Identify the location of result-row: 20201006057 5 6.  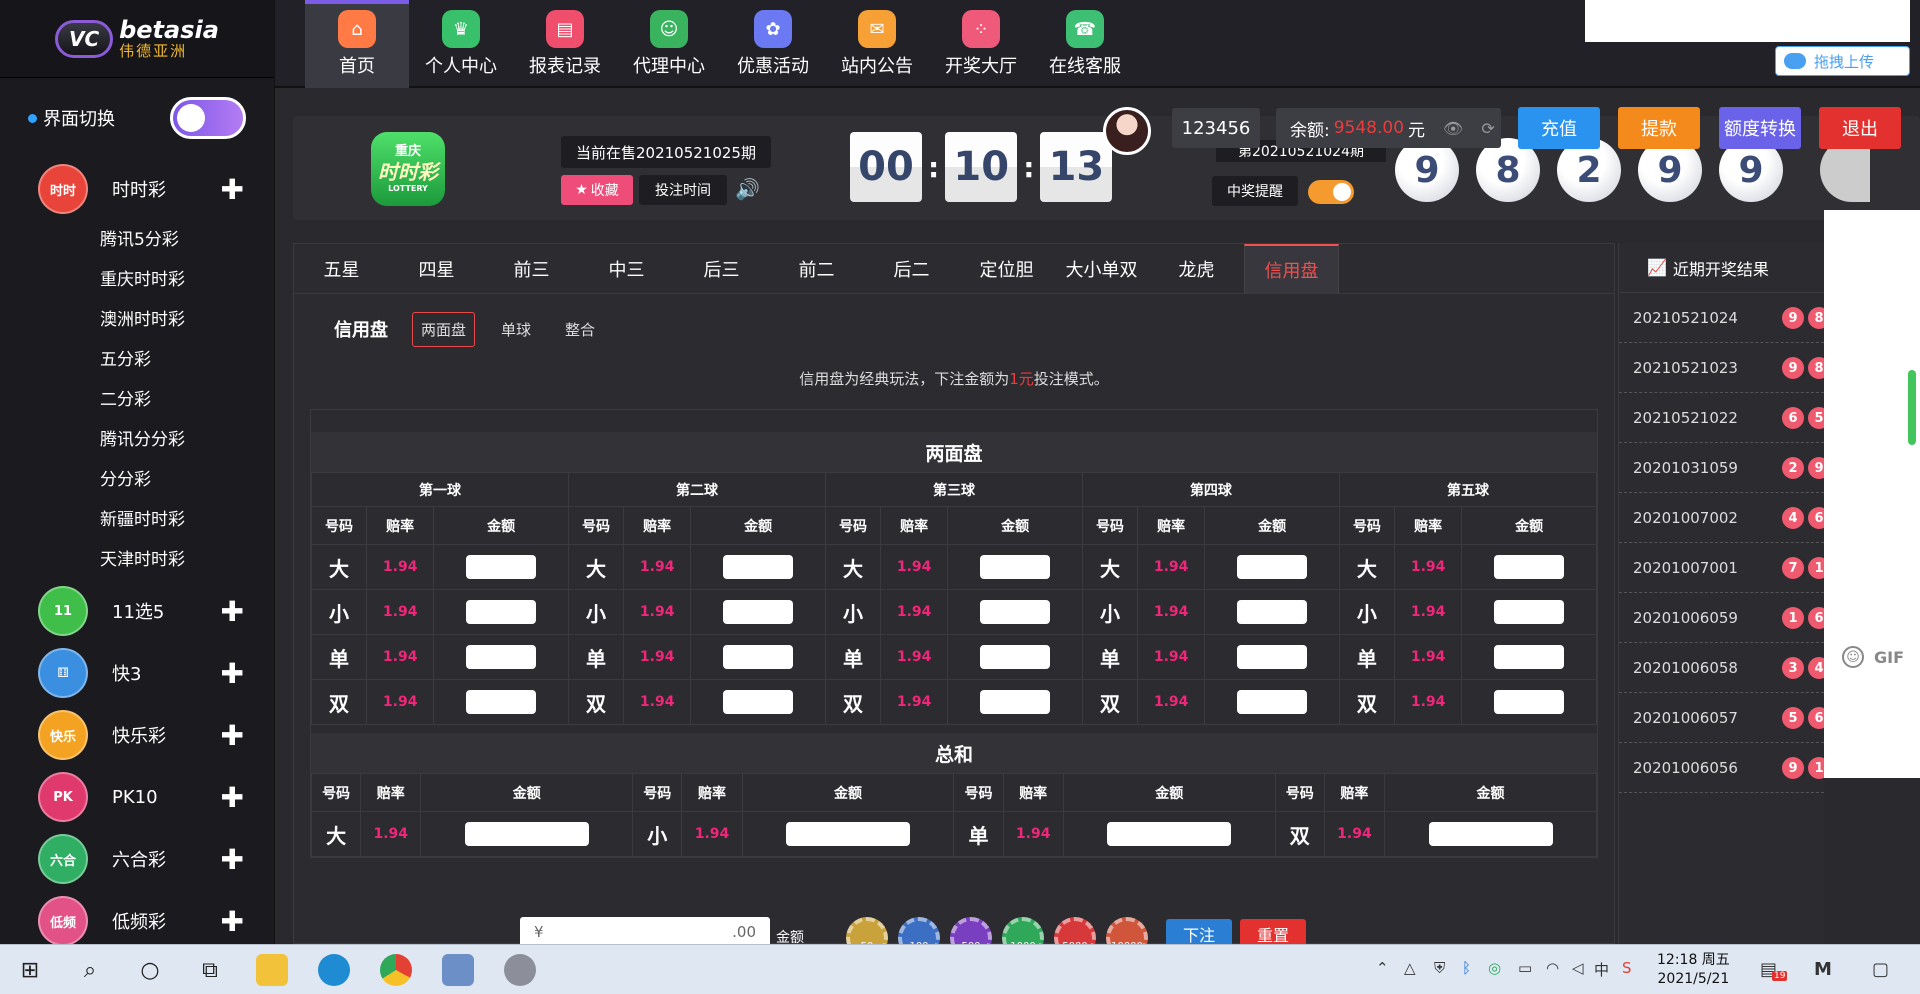
(1724, 718).